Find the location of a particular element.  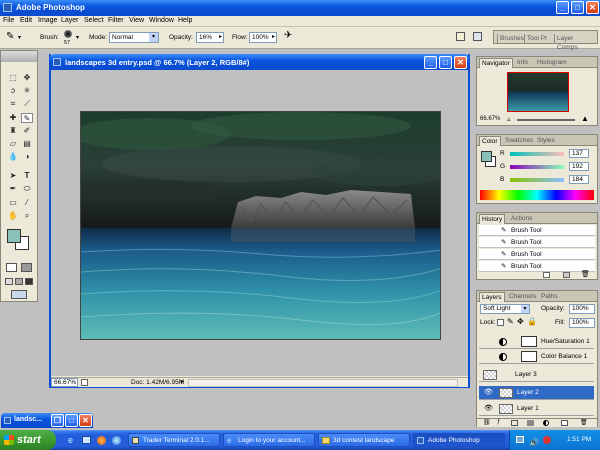

layer-row: Layer 3 is located at coordinates (536, 375).